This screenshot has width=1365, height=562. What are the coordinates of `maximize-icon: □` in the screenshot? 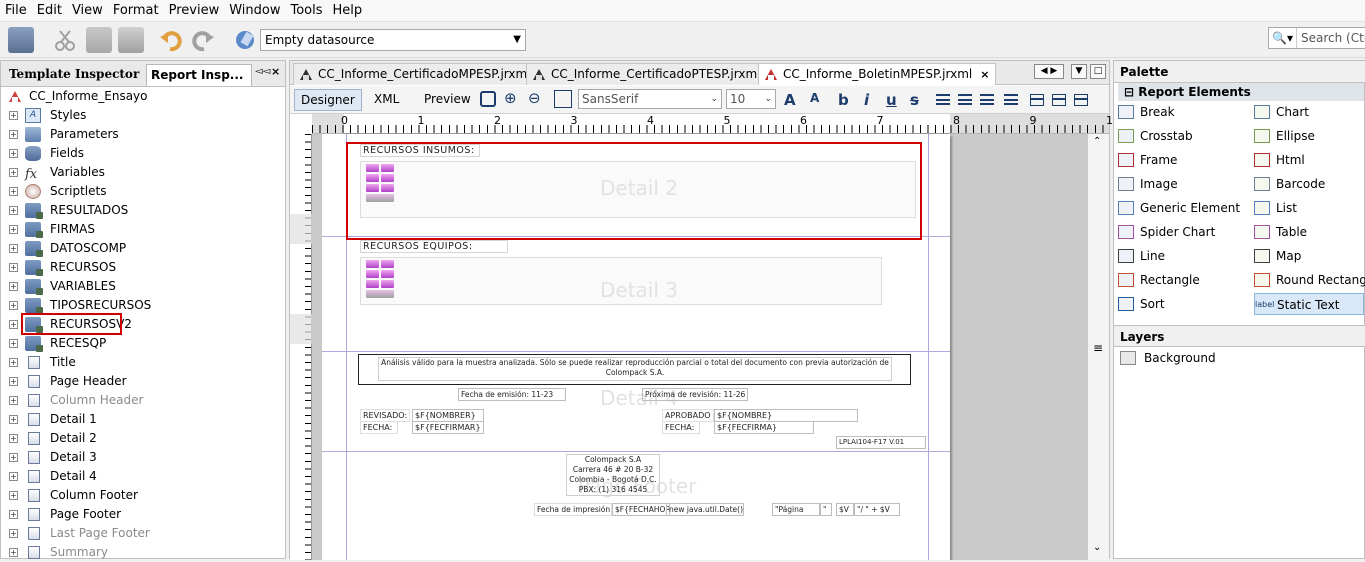 It's located at (1098, 71).